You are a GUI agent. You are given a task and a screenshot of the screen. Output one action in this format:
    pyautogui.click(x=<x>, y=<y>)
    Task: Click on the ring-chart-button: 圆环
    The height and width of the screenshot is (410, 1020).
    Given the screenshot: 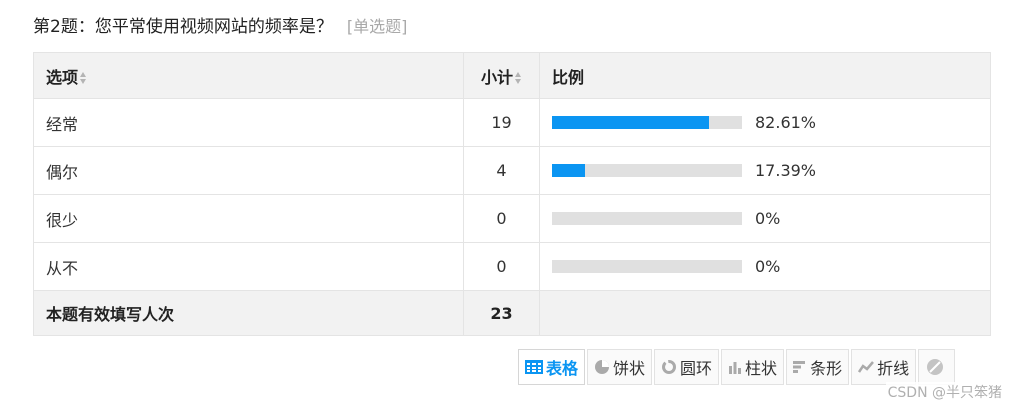 What is the action you would take?
    pyautogui.click(x=687, y=367)
    